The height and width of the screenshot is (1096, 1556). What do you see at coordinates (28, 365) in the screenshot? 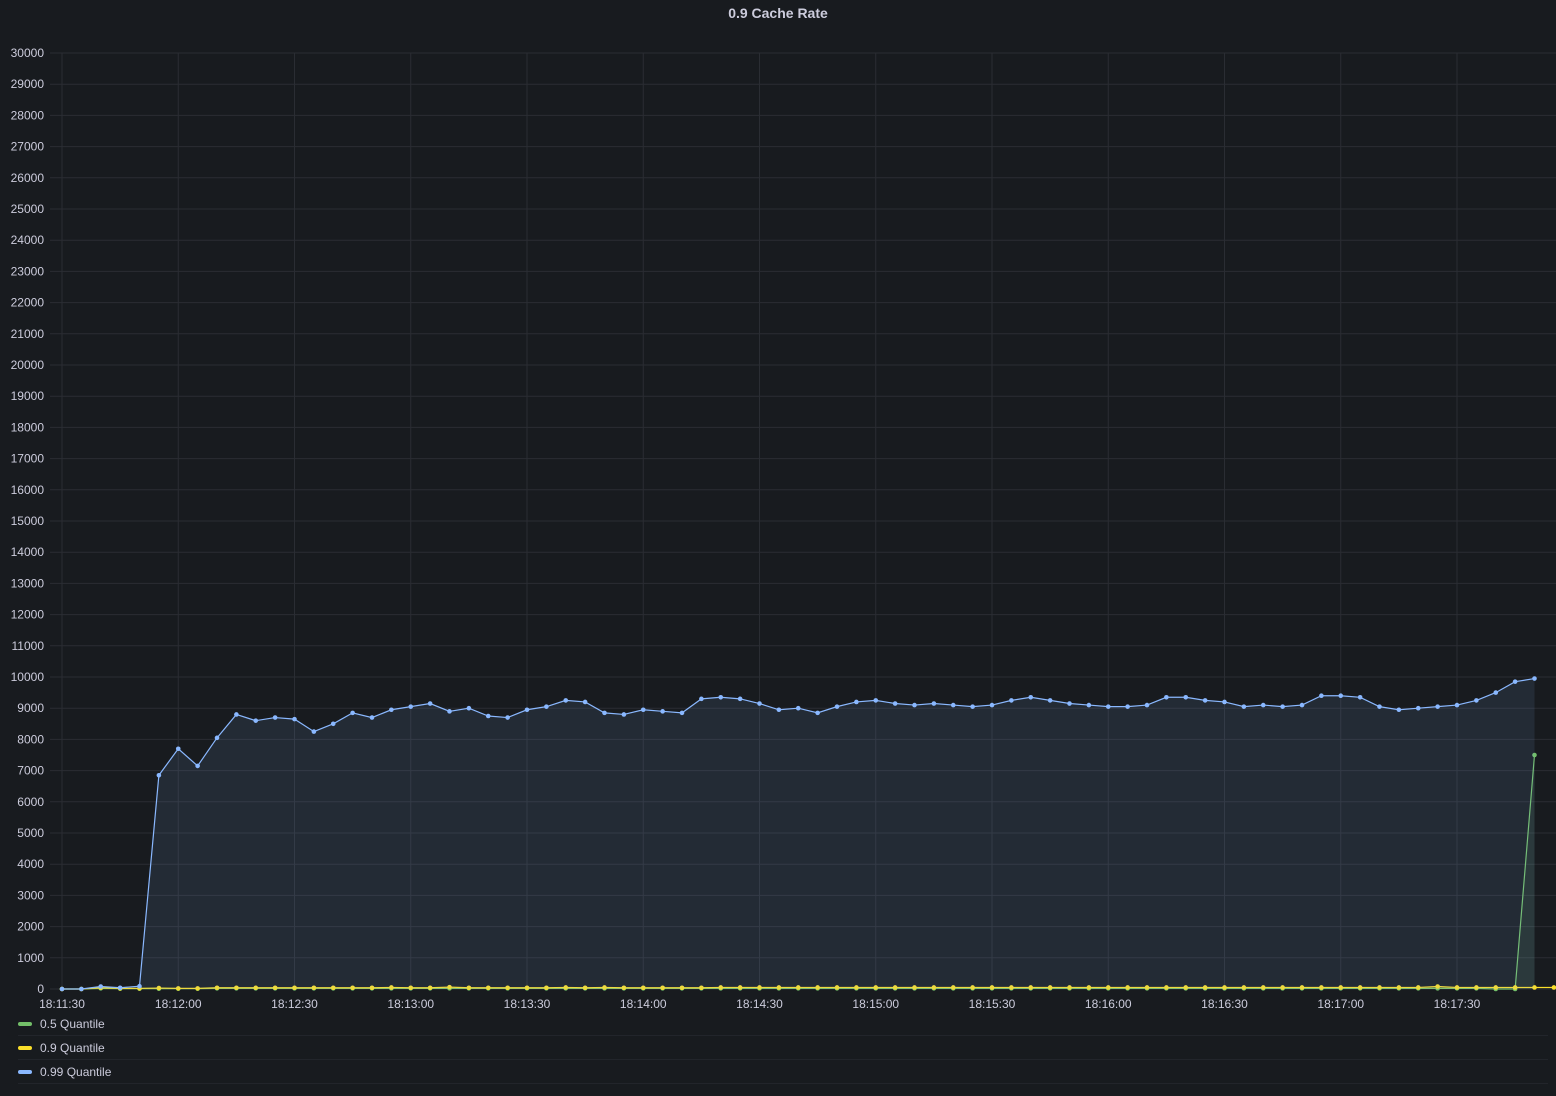
I see `y-tick-label: 20000` at bounding box center [28, 365].